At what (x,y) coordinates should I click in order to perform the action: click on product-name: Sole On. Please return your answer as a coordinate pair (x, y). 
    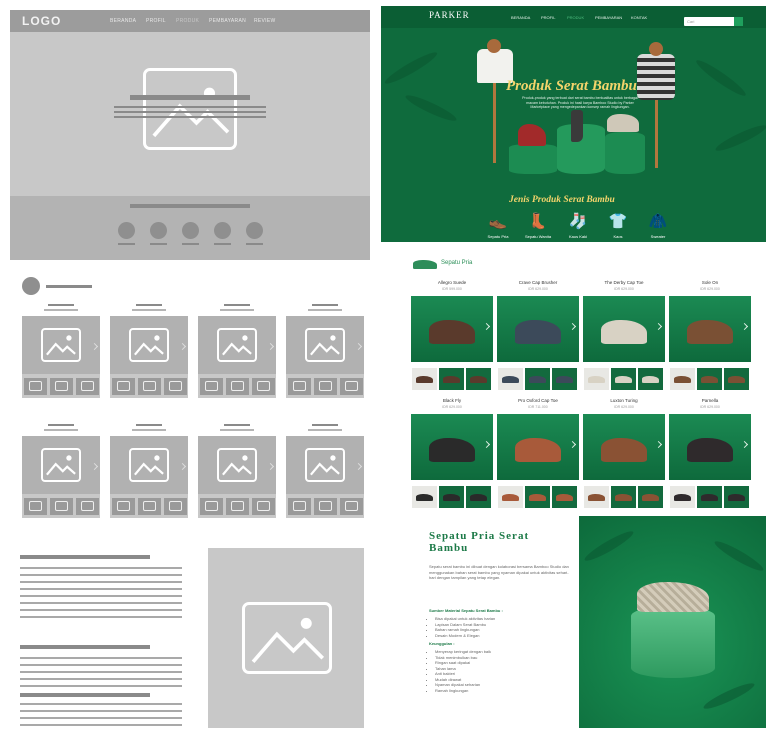
    Looking at the image, I should click on (710, 282).